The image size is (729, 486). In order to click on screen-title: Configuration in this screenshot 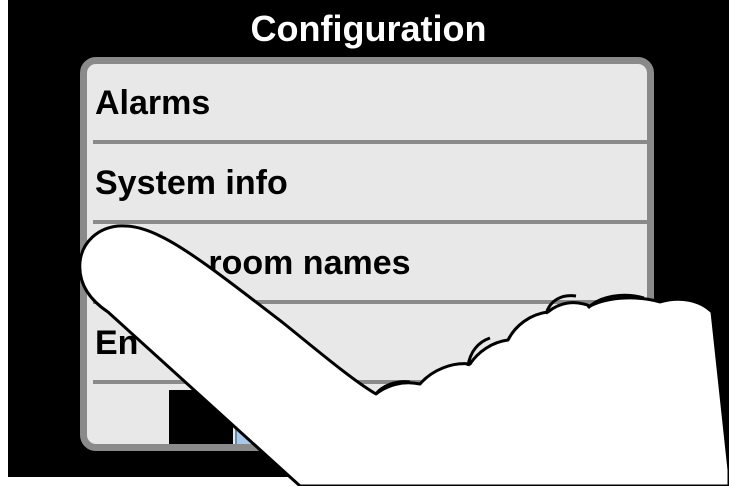, I will do `click(368, 28)`.